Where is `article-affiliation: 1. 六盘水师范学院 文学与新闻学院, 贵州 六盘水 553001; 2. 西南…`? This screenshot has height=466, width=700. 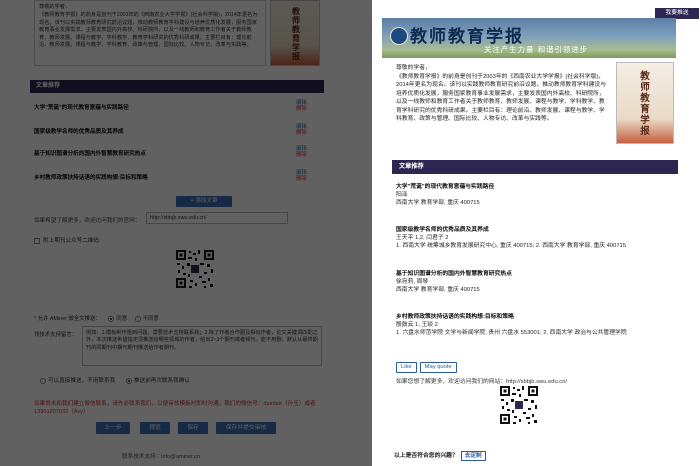 article-affiliation: 1. 六盘水师范学院 文学与新闻学院, 贵州 六盘水 553001; 2. 西南… is located at coordinates (511, 333).